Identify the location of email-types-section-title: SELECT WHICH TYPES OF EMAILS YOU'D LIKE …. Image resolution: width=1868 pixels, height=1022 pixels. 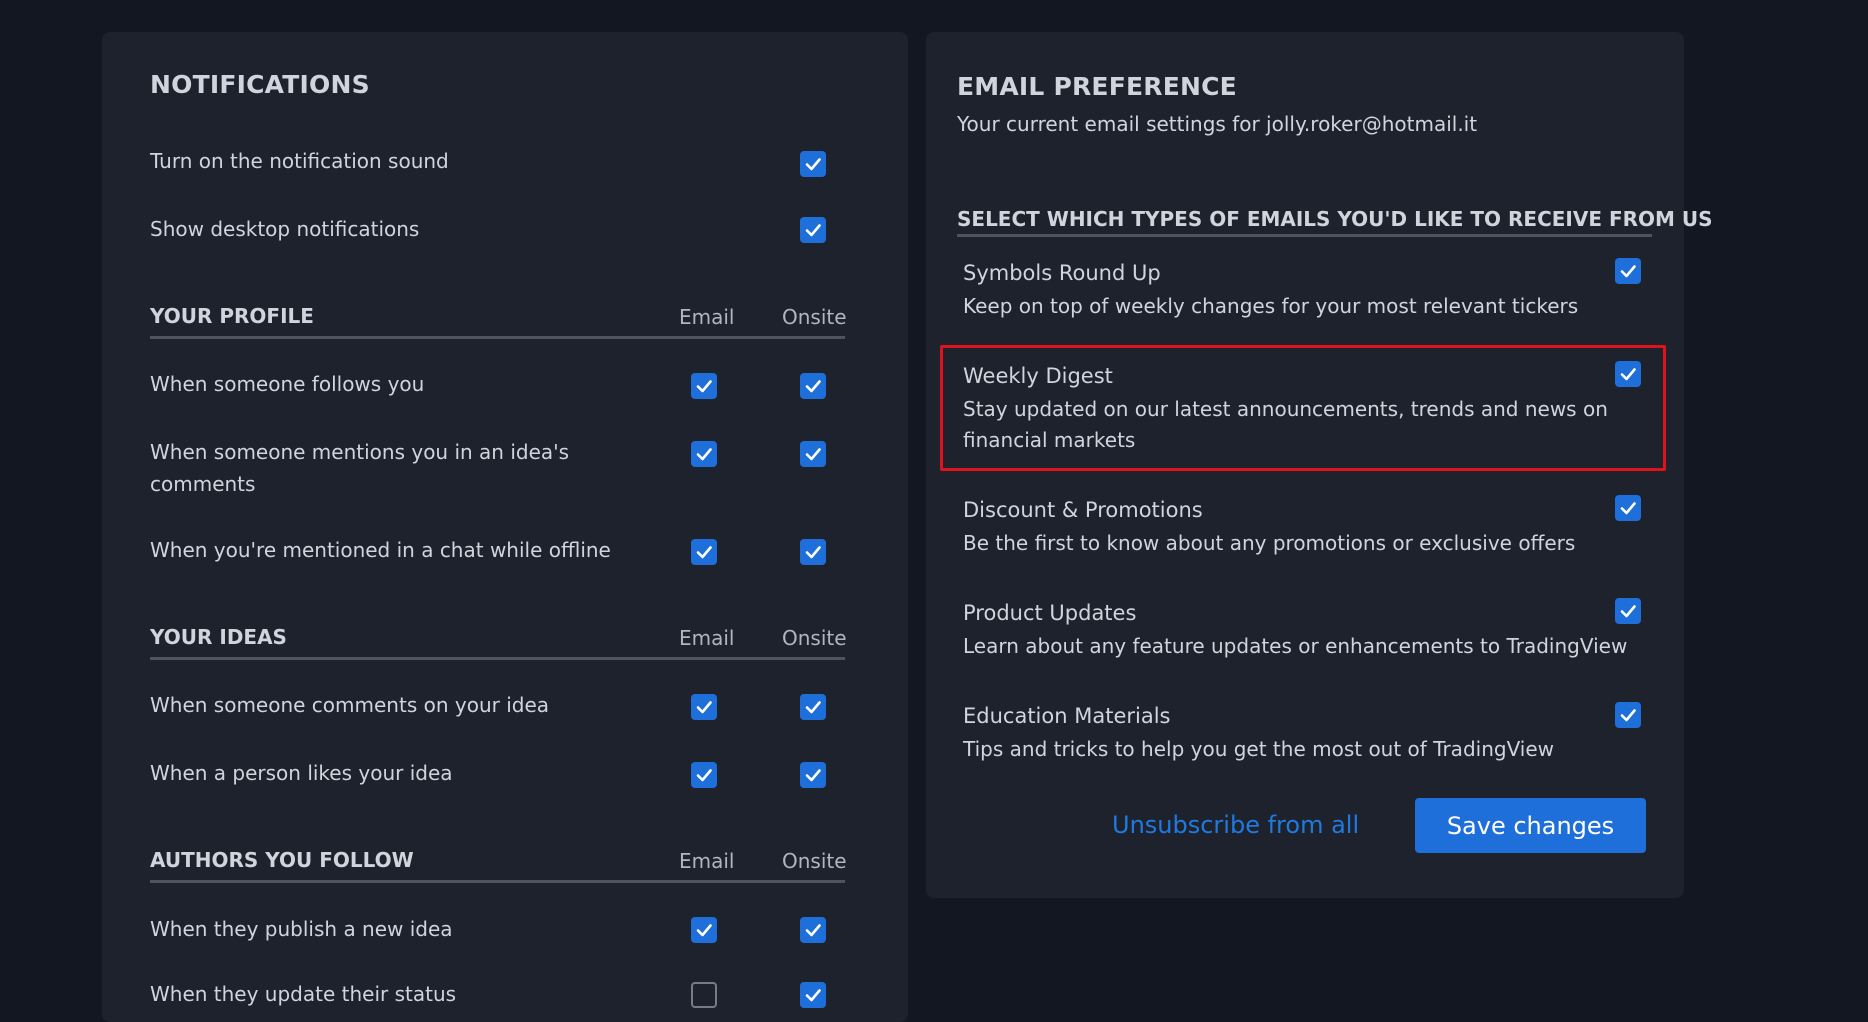
(1335, 219).